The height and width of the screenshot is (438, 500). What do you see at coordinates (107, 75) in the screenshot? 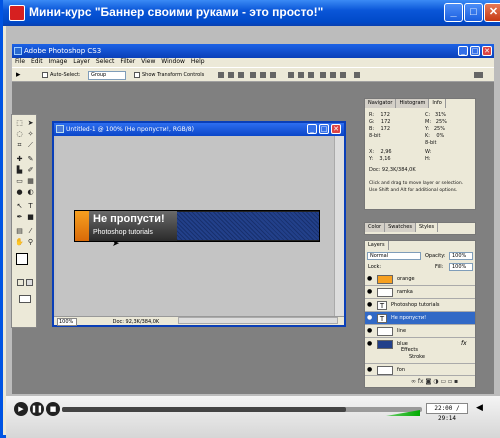
I see `auto-select-dropdown: Group` at bounding box center [107, 75].